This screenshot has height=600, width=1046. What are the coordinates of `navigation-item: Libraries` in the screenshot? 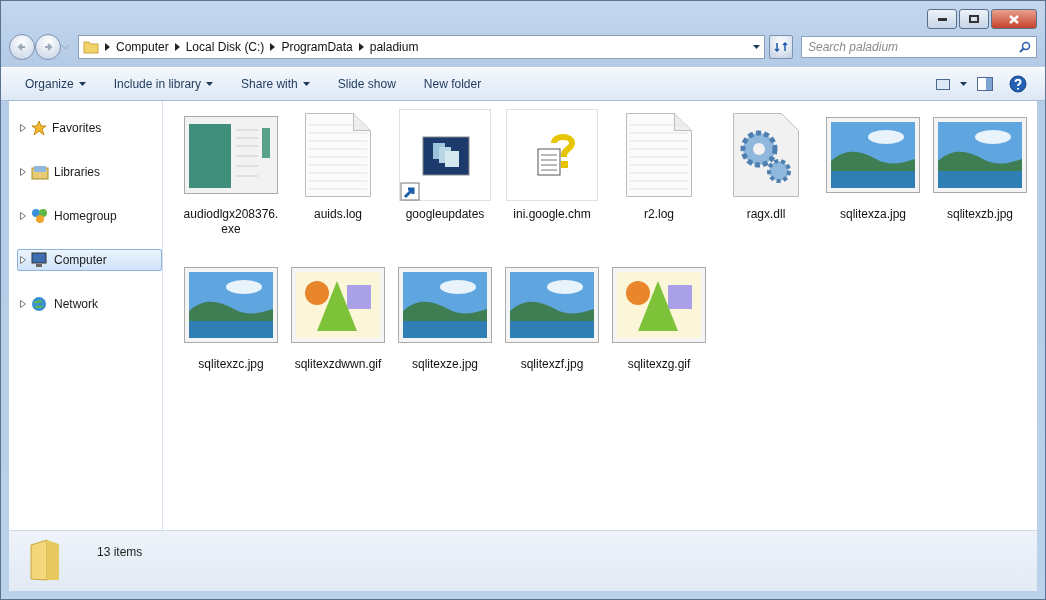 It's located at (89, 172).